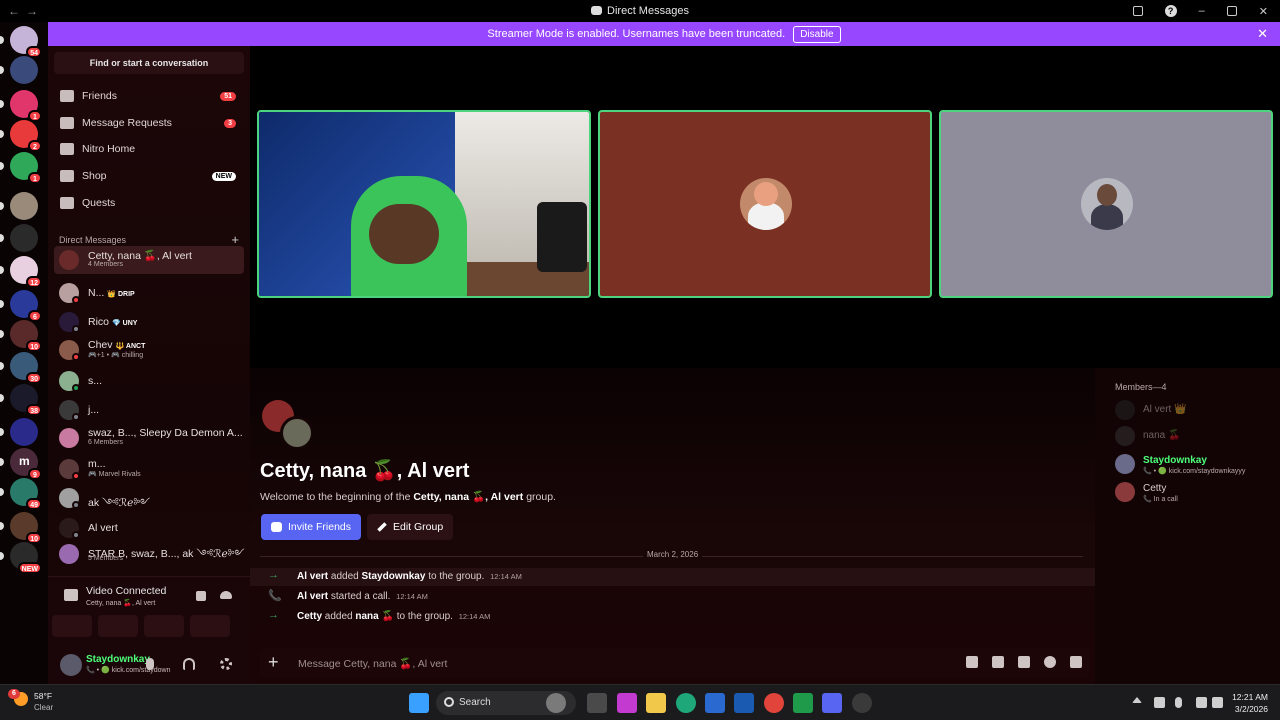 Image resolution: width=1280 pixels, height=720 pixels. What do you see at coordinates (149, 498) in the screenshot?
I see `dm-item: ak ༺ℛℯ༻` at bounding box center [149, 498].